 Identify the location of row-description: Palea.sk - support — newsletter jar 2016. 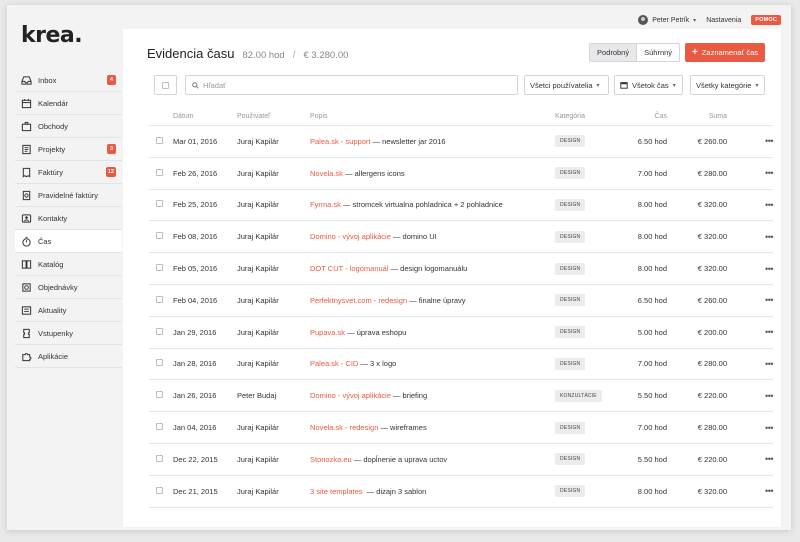
(432, 141).